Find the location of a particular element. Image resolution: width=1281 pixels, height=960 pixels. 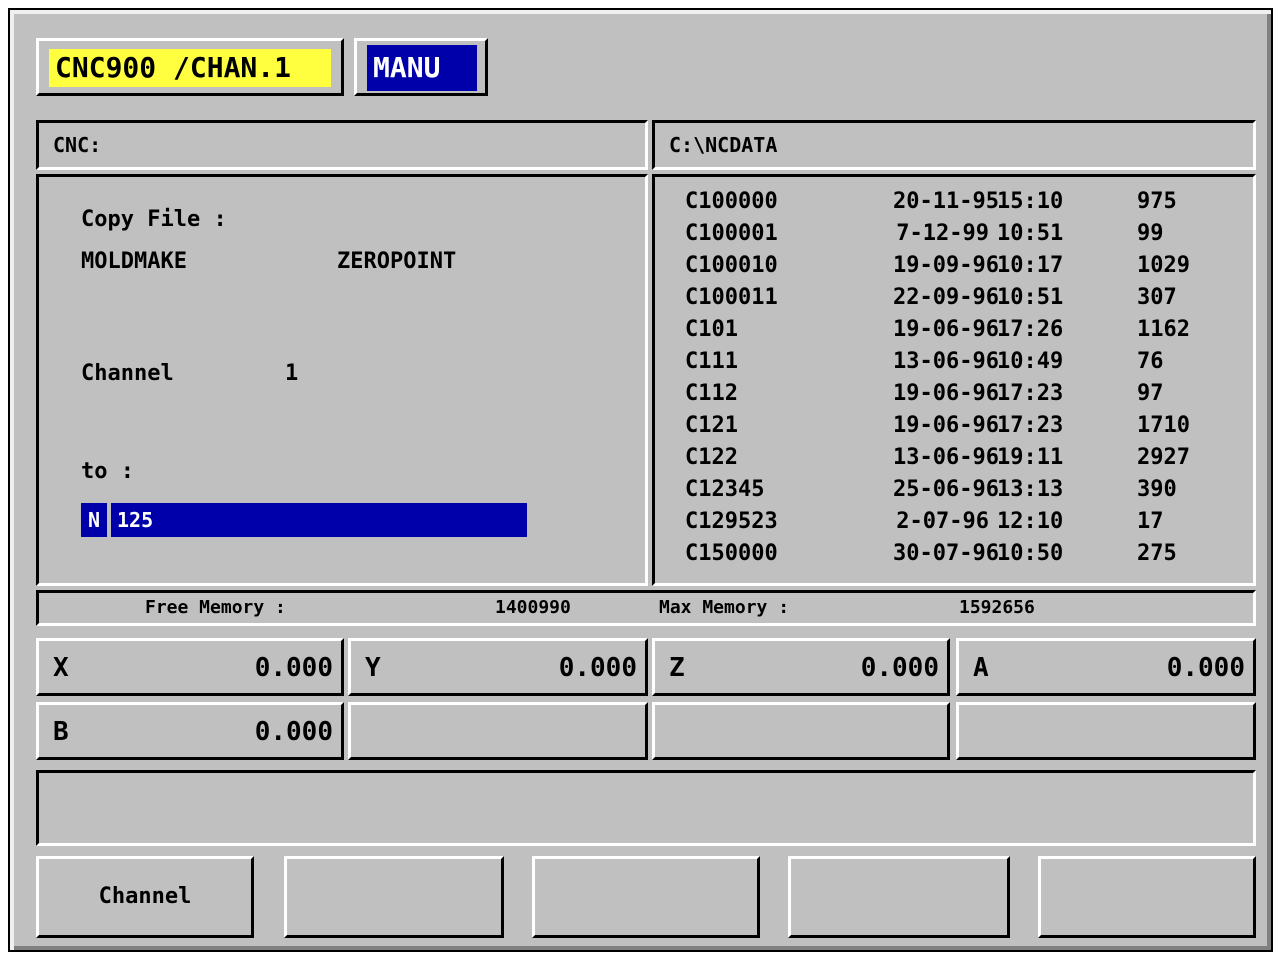

cnc-path-label: CNC: is located at coordinates (77, 145).